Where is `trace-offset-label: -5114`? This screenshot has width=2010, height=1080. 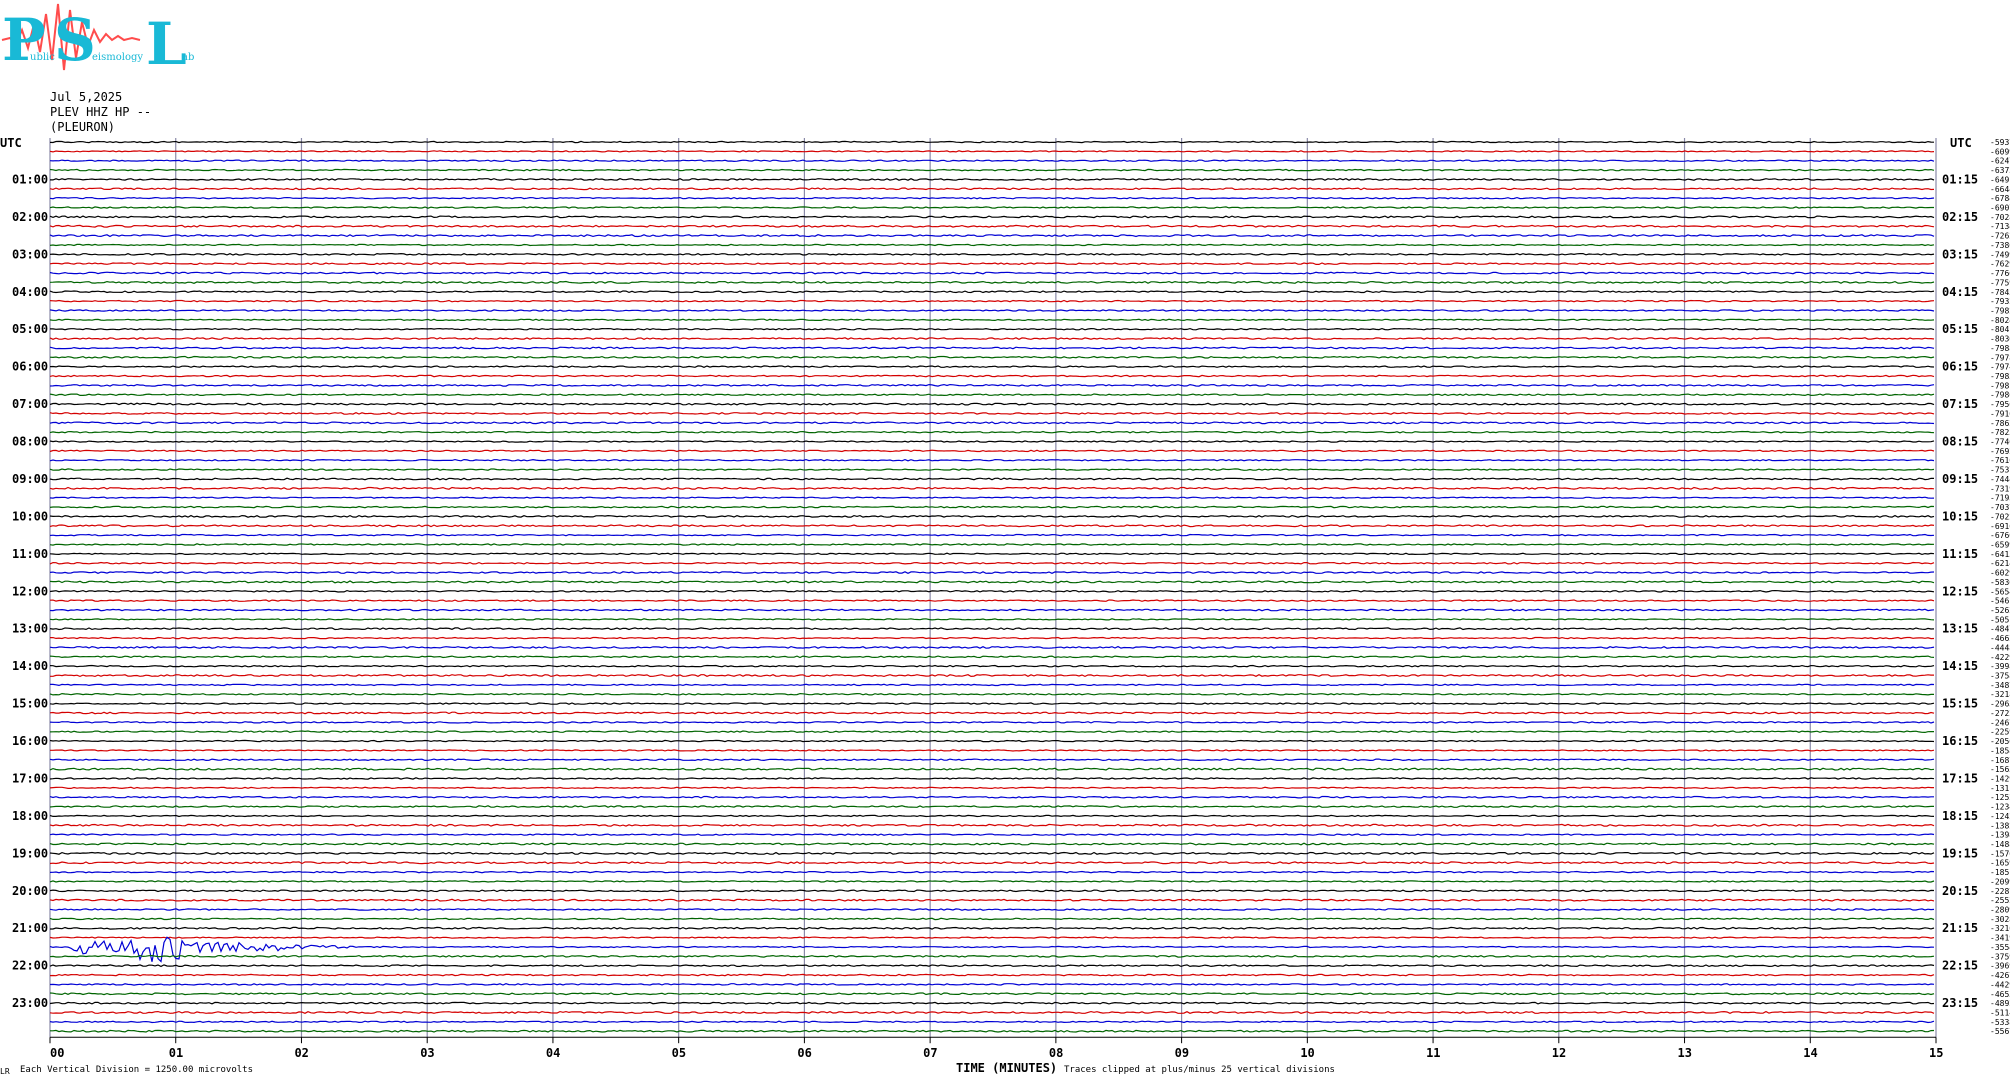 trace-offset-label: -5114 is located at coordinates (2000, 1012).